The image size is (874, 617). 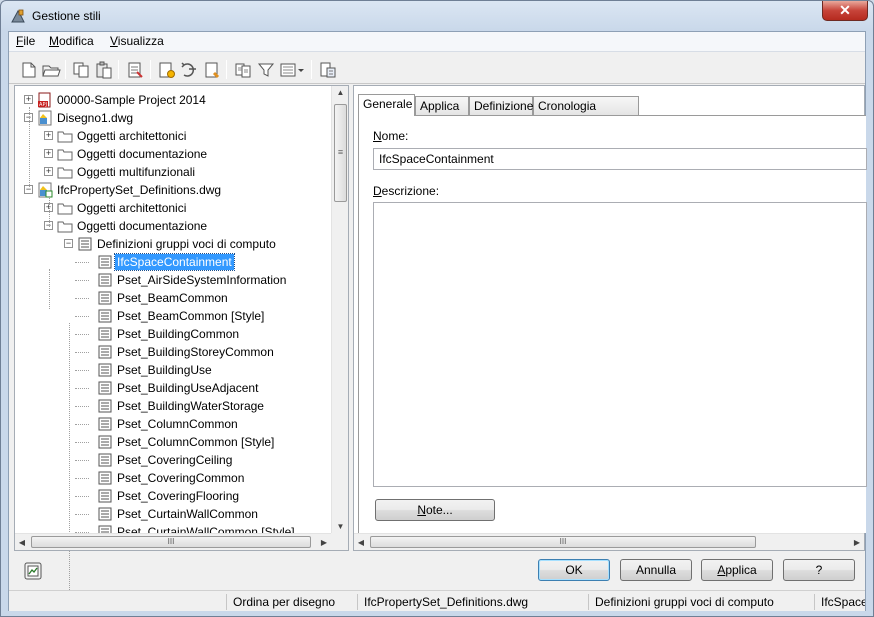 What do you see at coordinates (173, 442) in the screenshot?
I see `tree-item: Pset_ColumnCommon [Style]` at bounding box center [173, 442].